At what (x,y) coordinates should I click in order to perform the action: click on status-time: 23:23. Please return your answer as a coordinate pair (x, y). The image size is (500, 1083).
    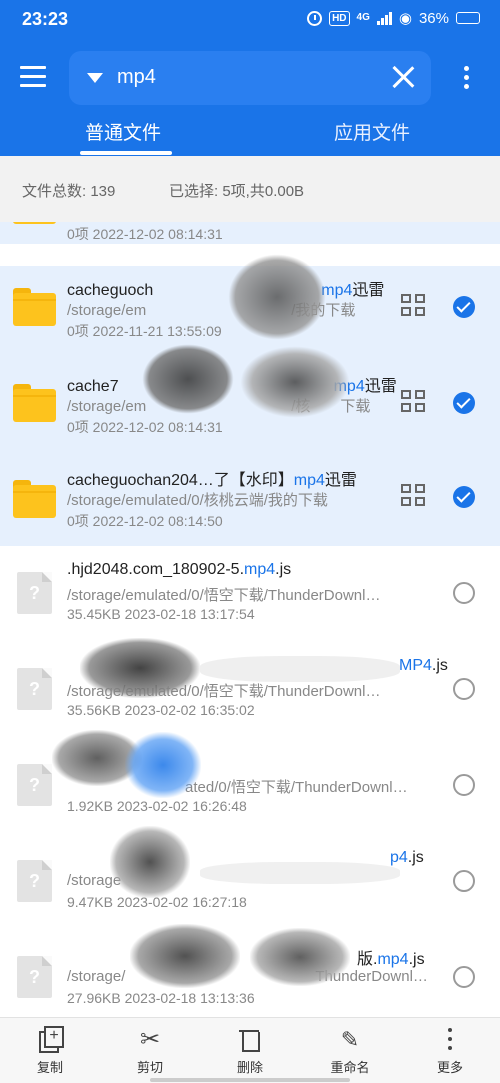
    Looking at the image, I should click on (45, 19).